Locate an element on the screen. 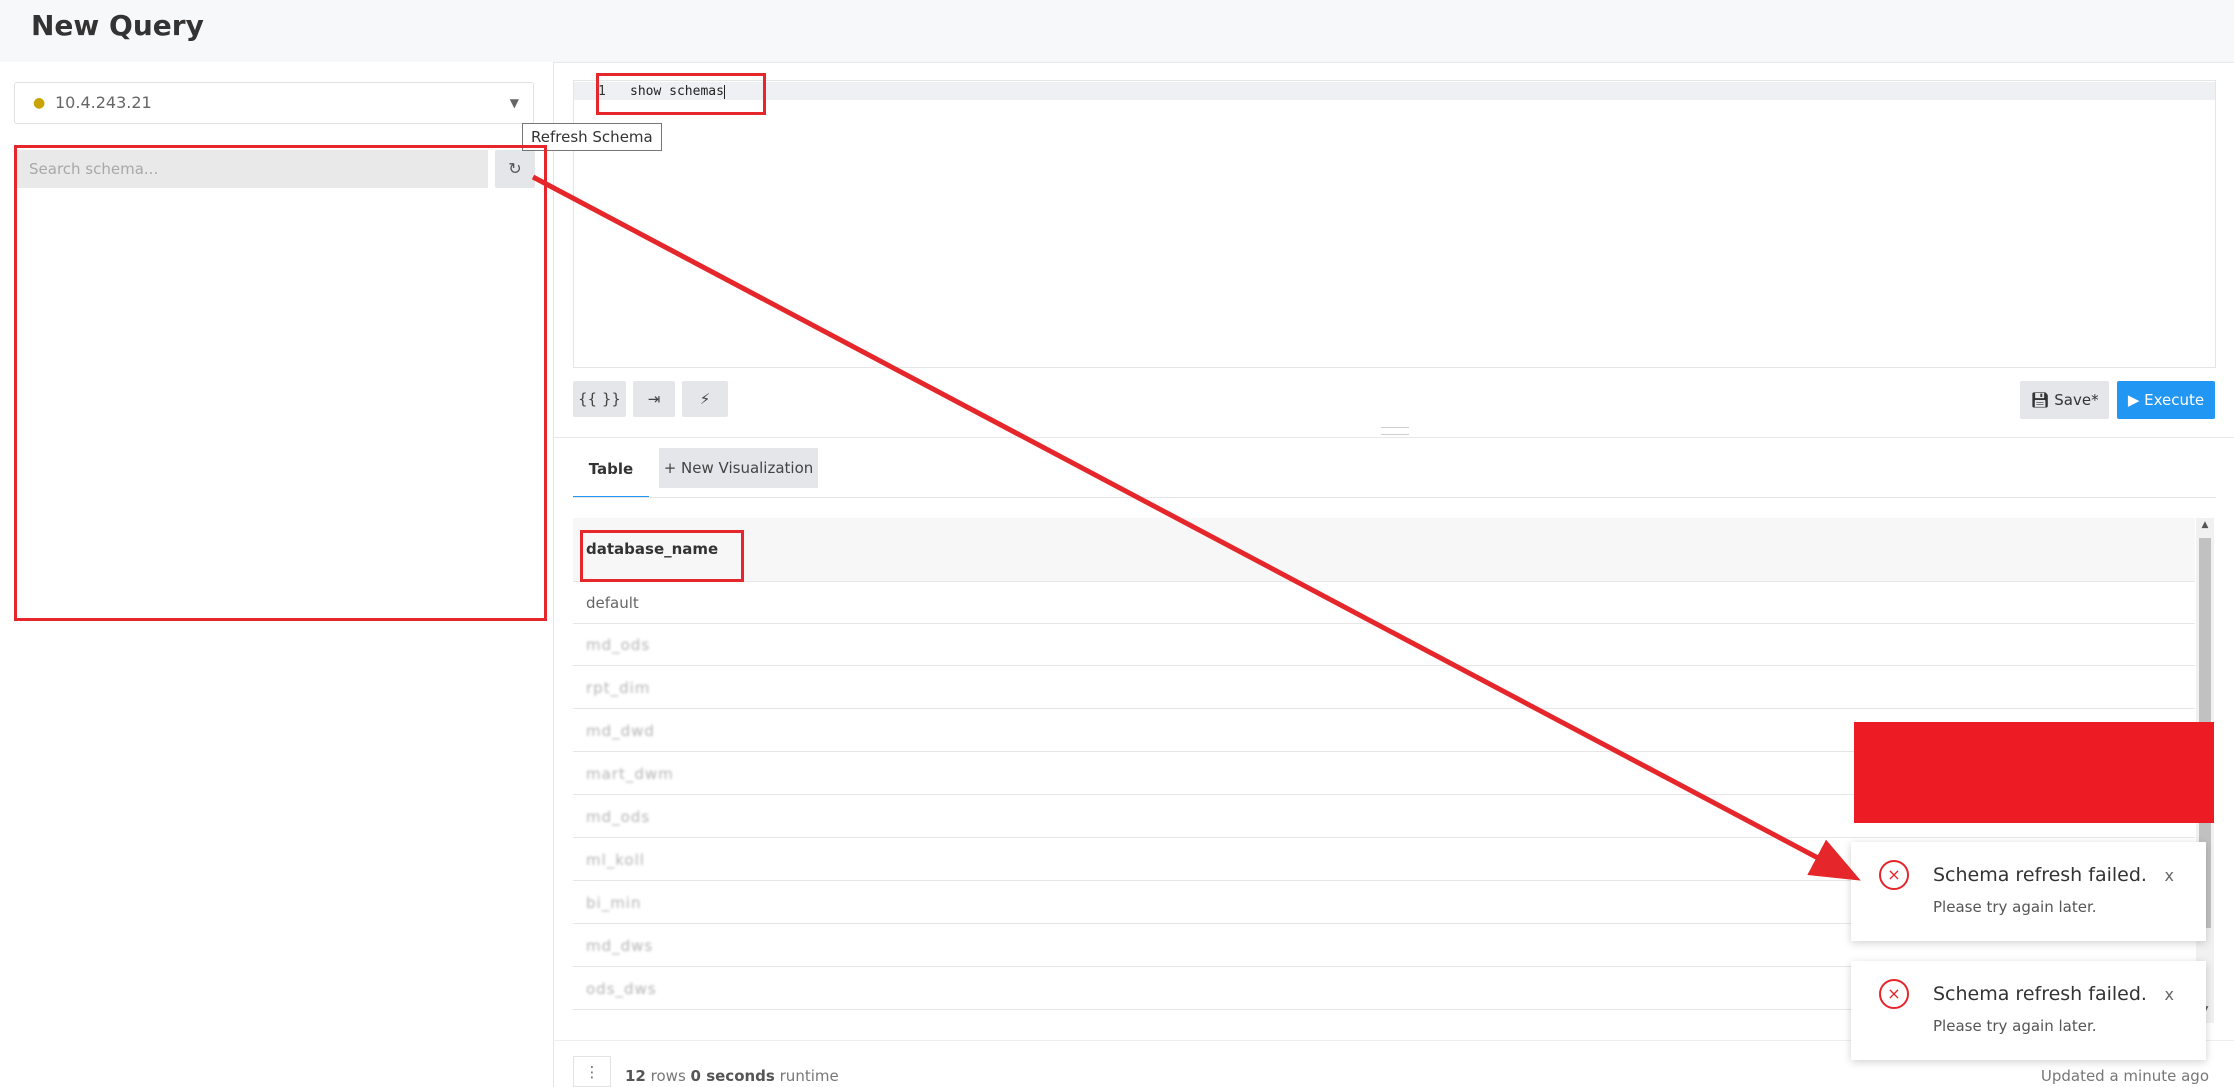  datasource-label: 10.4.243.21 is located at coordinates (103, 102).